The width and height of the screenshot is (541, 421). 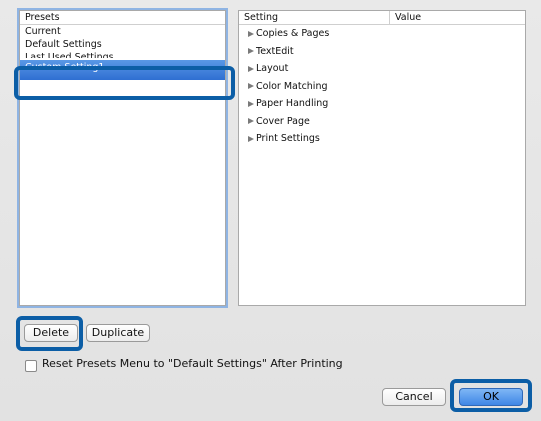 What do you see at coordinates (124, 83) in the screenshot?
I see `custom-setting-highlight` at bounding box center [124, 83].